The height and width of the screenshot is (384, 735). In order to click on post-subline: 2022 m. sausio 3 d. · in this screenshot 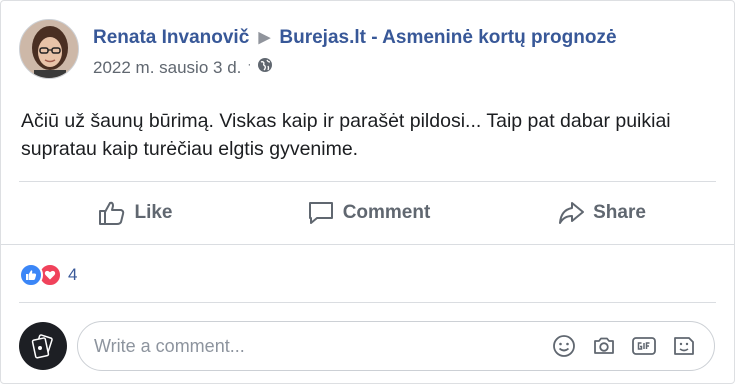, I will do `click(355, 67)`.